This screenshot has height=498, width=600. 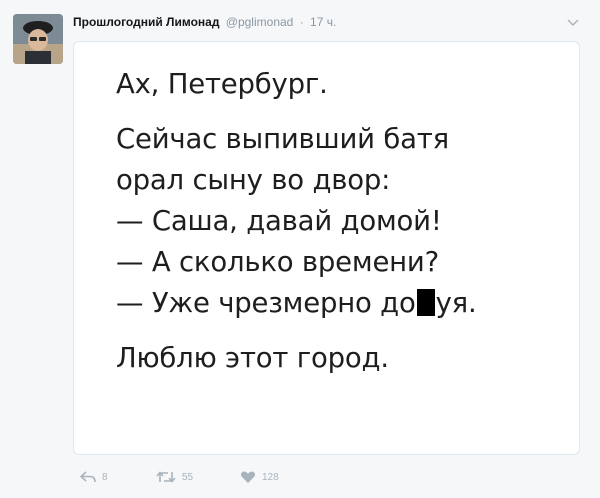 I want to click on media-line: — Саша, давай домой!, so click(x=279, y=221).